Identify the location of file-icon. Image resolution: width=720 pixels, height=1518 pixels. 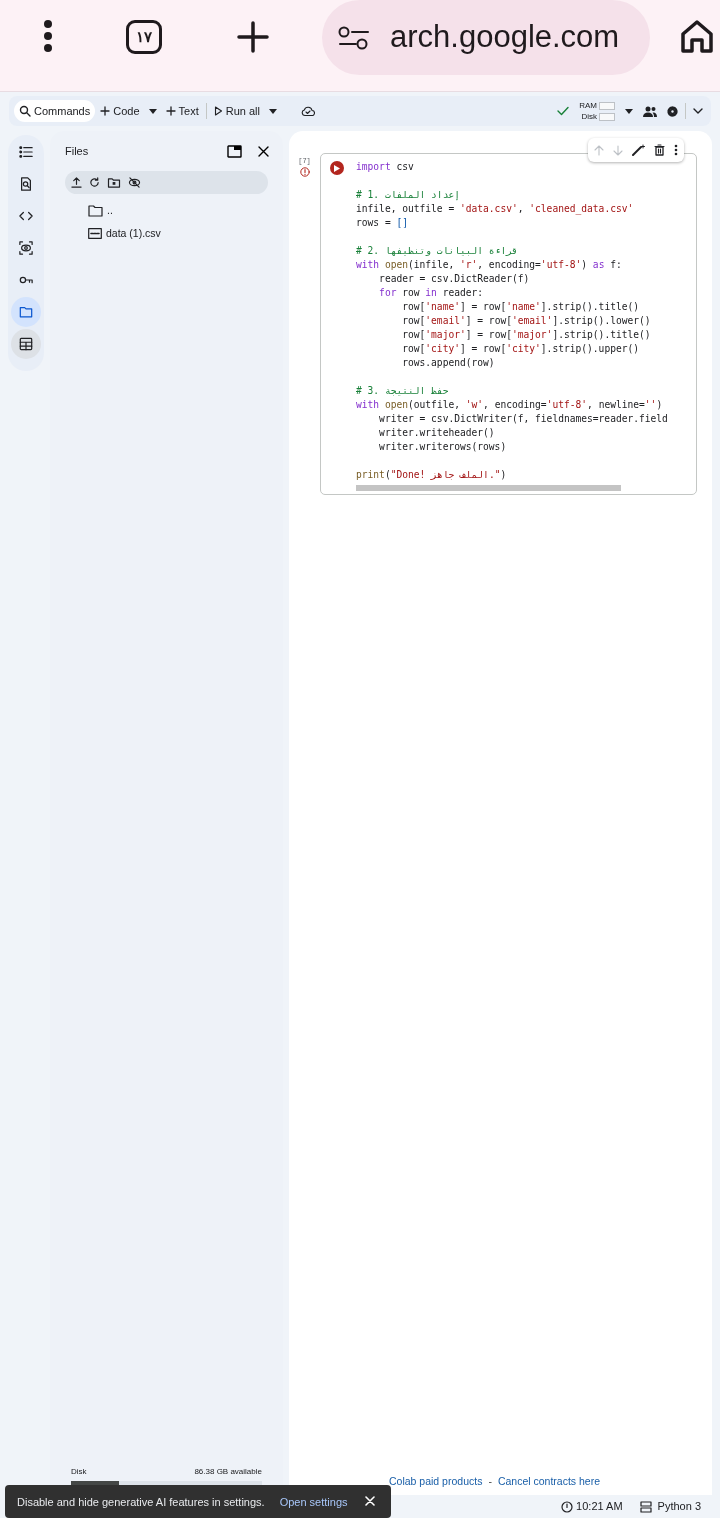
(95, 233).